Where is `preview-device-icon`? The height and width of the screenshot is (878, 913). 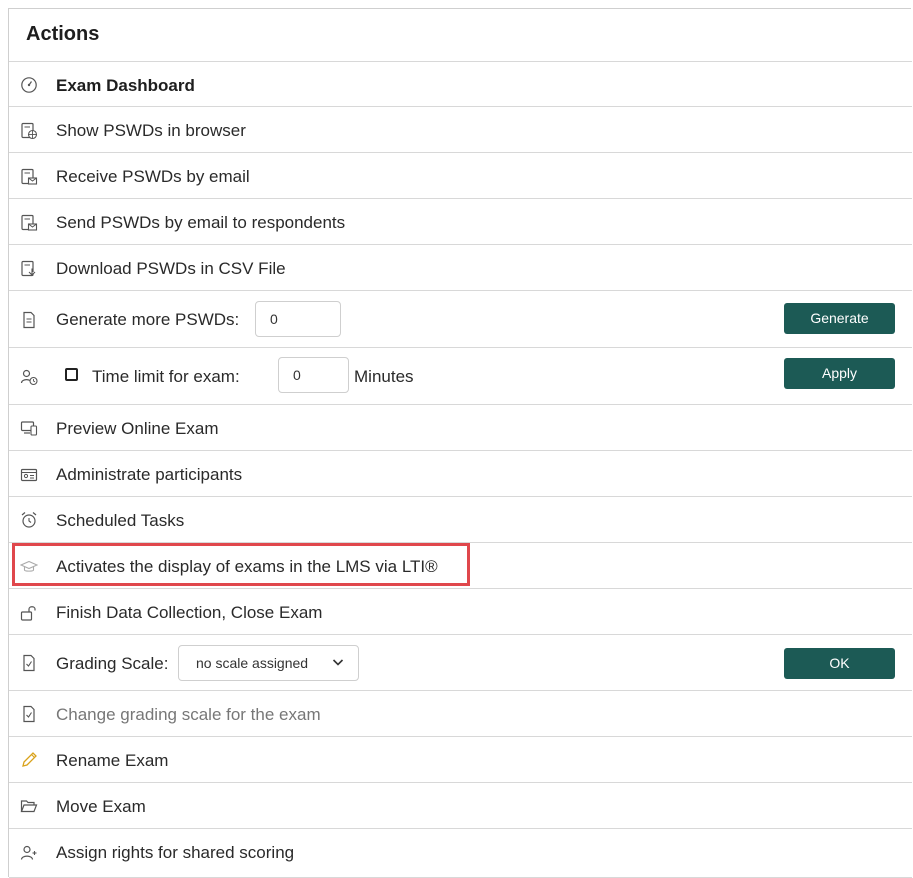 preview-device-icon is located at coordinates (29, 428).